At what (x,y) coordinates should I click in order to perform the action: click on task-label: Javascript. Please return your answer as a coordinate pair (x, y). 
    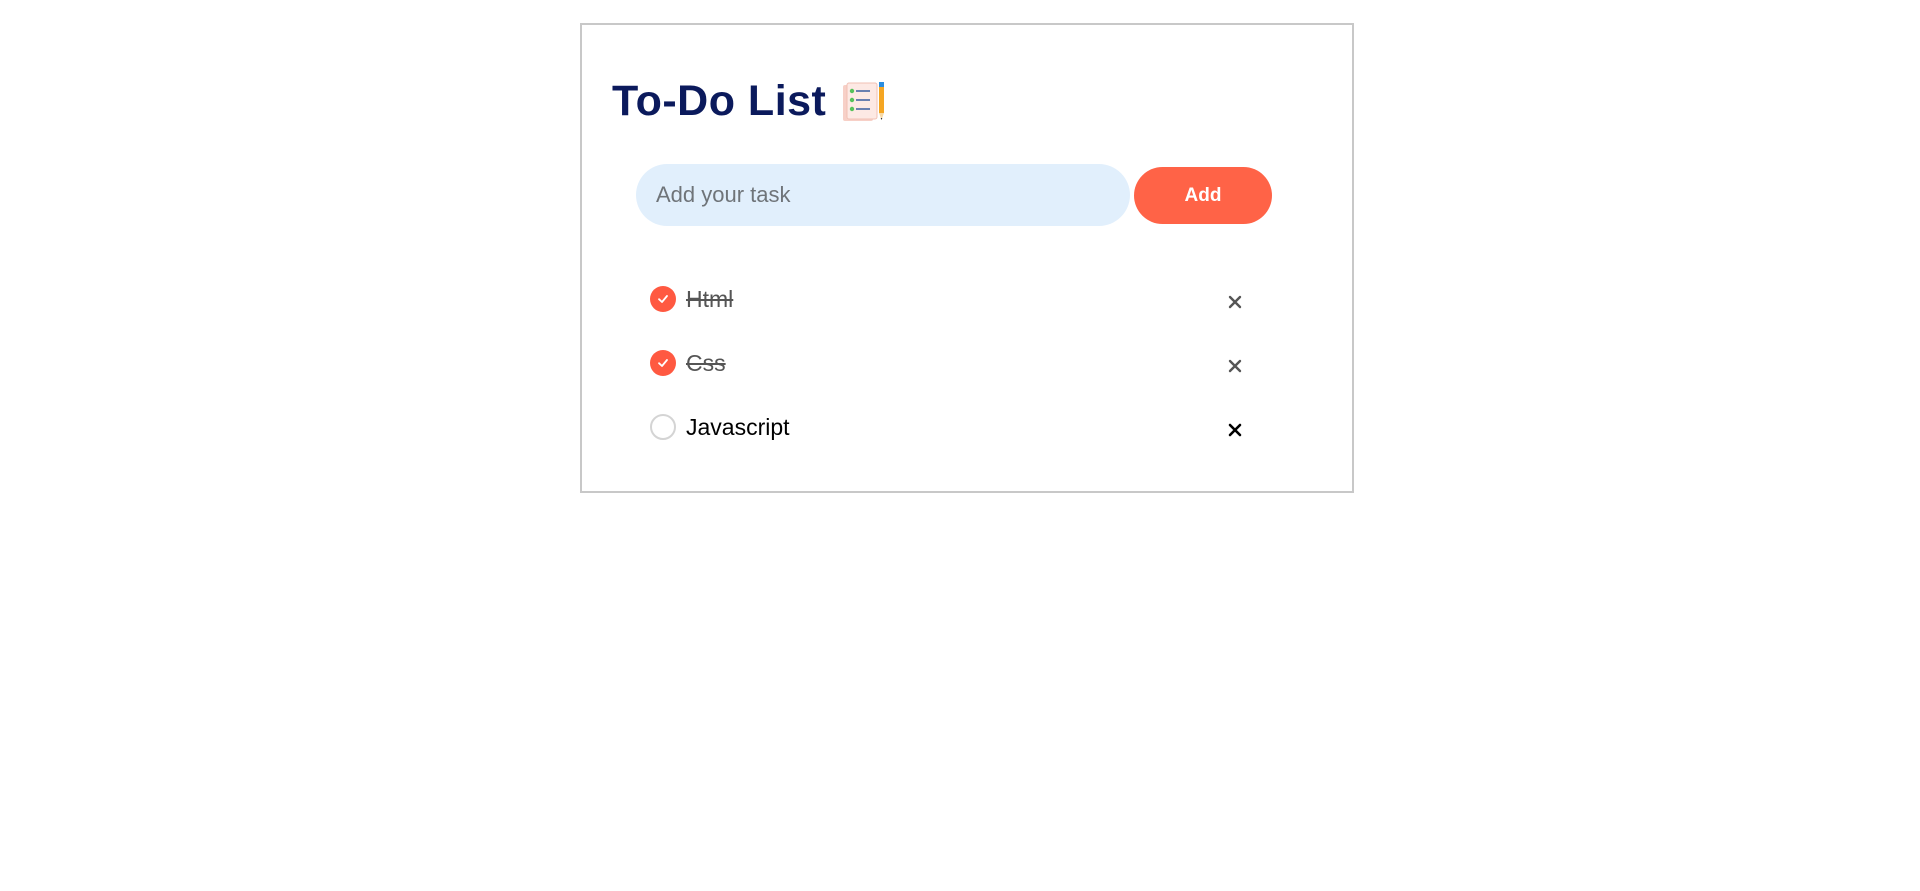
    Looking at the image, I should click on (738, 427).